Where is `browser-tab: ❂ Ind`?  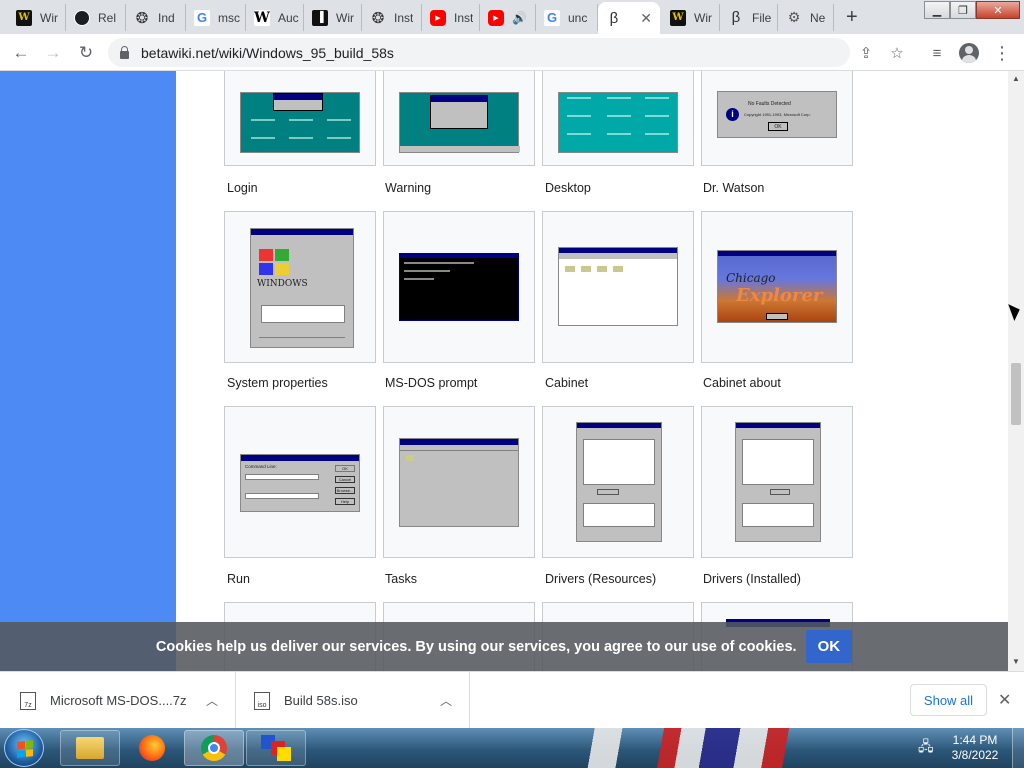
browser-tab: ❂ Ind is located at coordinates (156, 17).